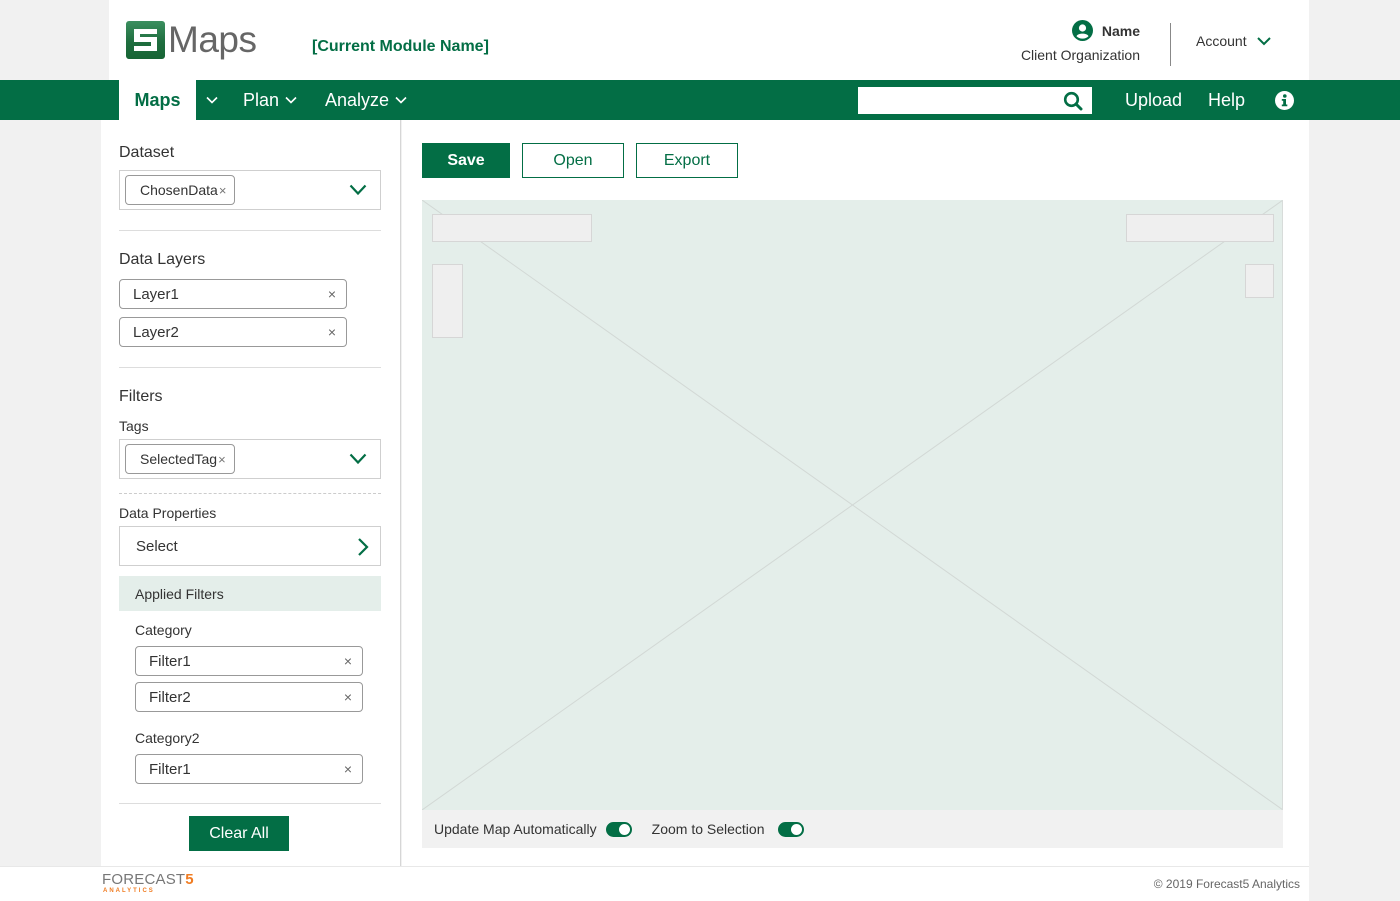 This screenshot has height=901, width=1400. Describe the element at coordinates (145, 40) in the screenshot. I see `five-logo-icon` at that location.